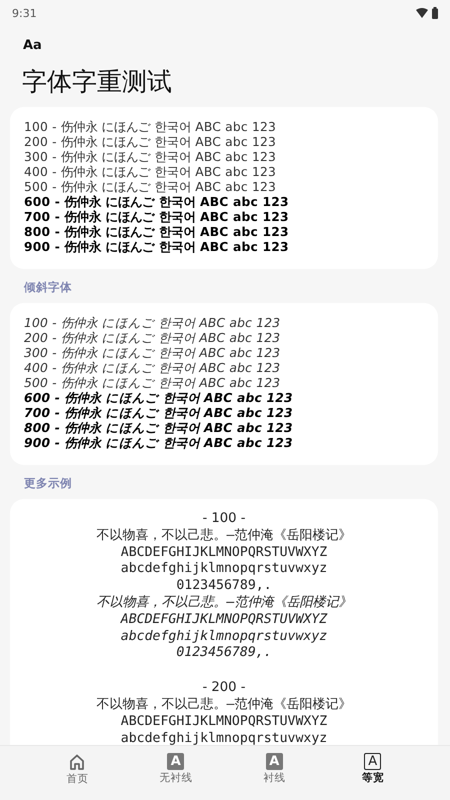 Image resolution: width=450 pixels, height=800 pixels. Describe the element at coordinates (152, 368) in the screenshot. I see `italic-sample: 400 - 伤仲永 にほんご 한국어 ABC abc 123` at that location.